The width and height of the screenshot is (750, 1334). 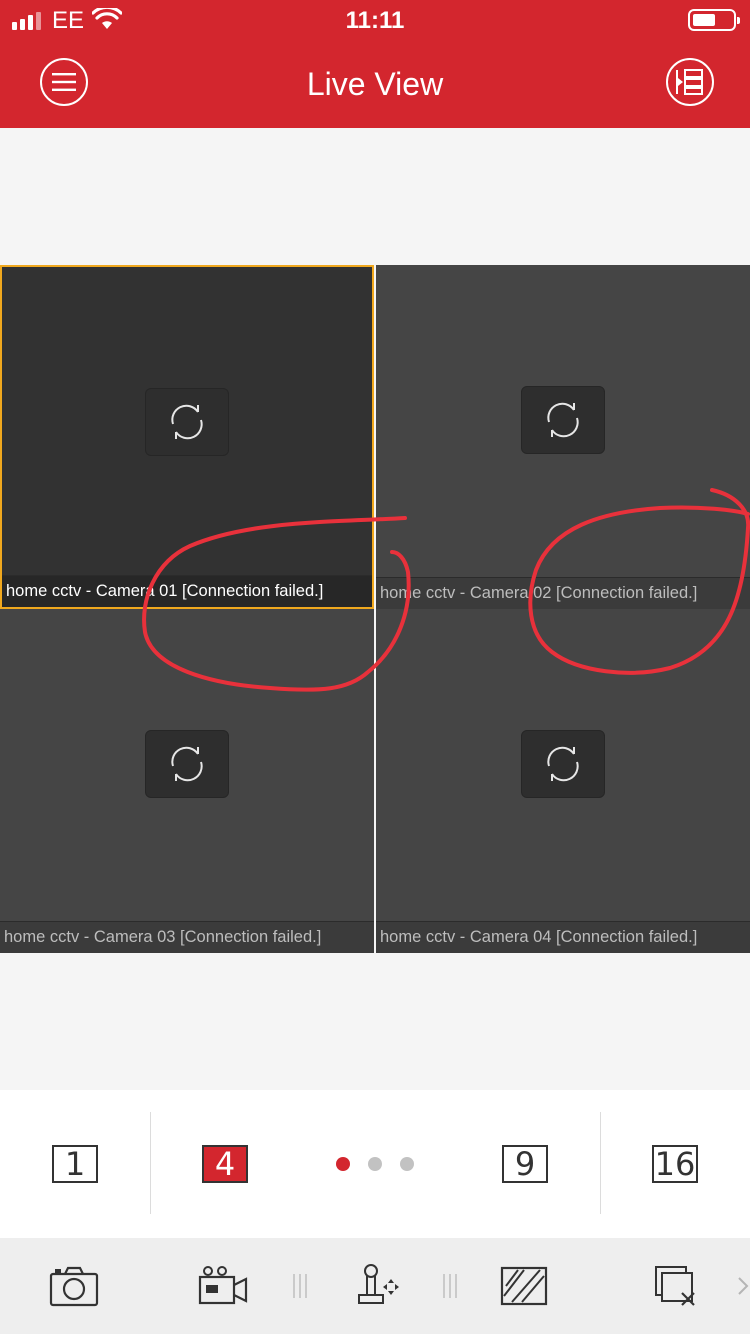 I want to click on image-quality-icon, so click(x=524, y=1286).